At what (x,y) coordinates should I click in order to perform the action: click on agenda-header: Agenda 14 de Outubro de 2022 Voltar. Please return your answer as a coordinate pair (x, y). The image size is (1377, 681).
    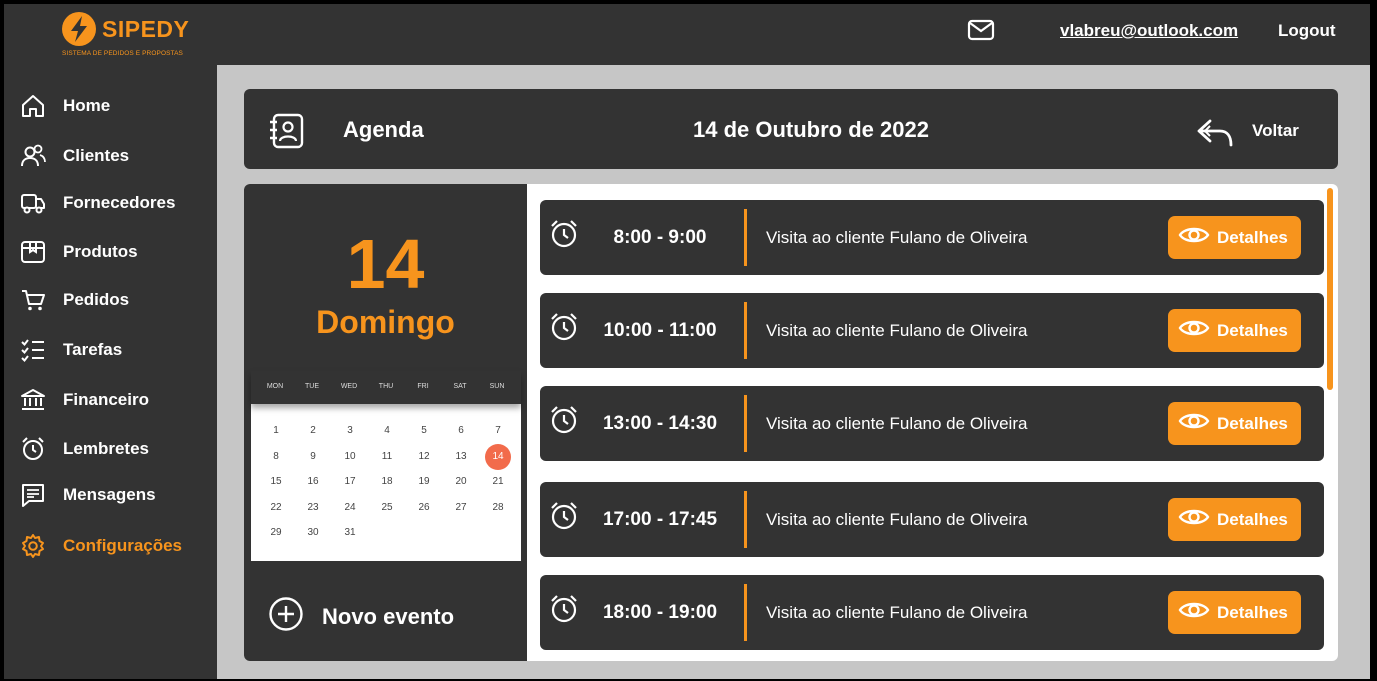
    Looking at the image, I should click on (791, 129).